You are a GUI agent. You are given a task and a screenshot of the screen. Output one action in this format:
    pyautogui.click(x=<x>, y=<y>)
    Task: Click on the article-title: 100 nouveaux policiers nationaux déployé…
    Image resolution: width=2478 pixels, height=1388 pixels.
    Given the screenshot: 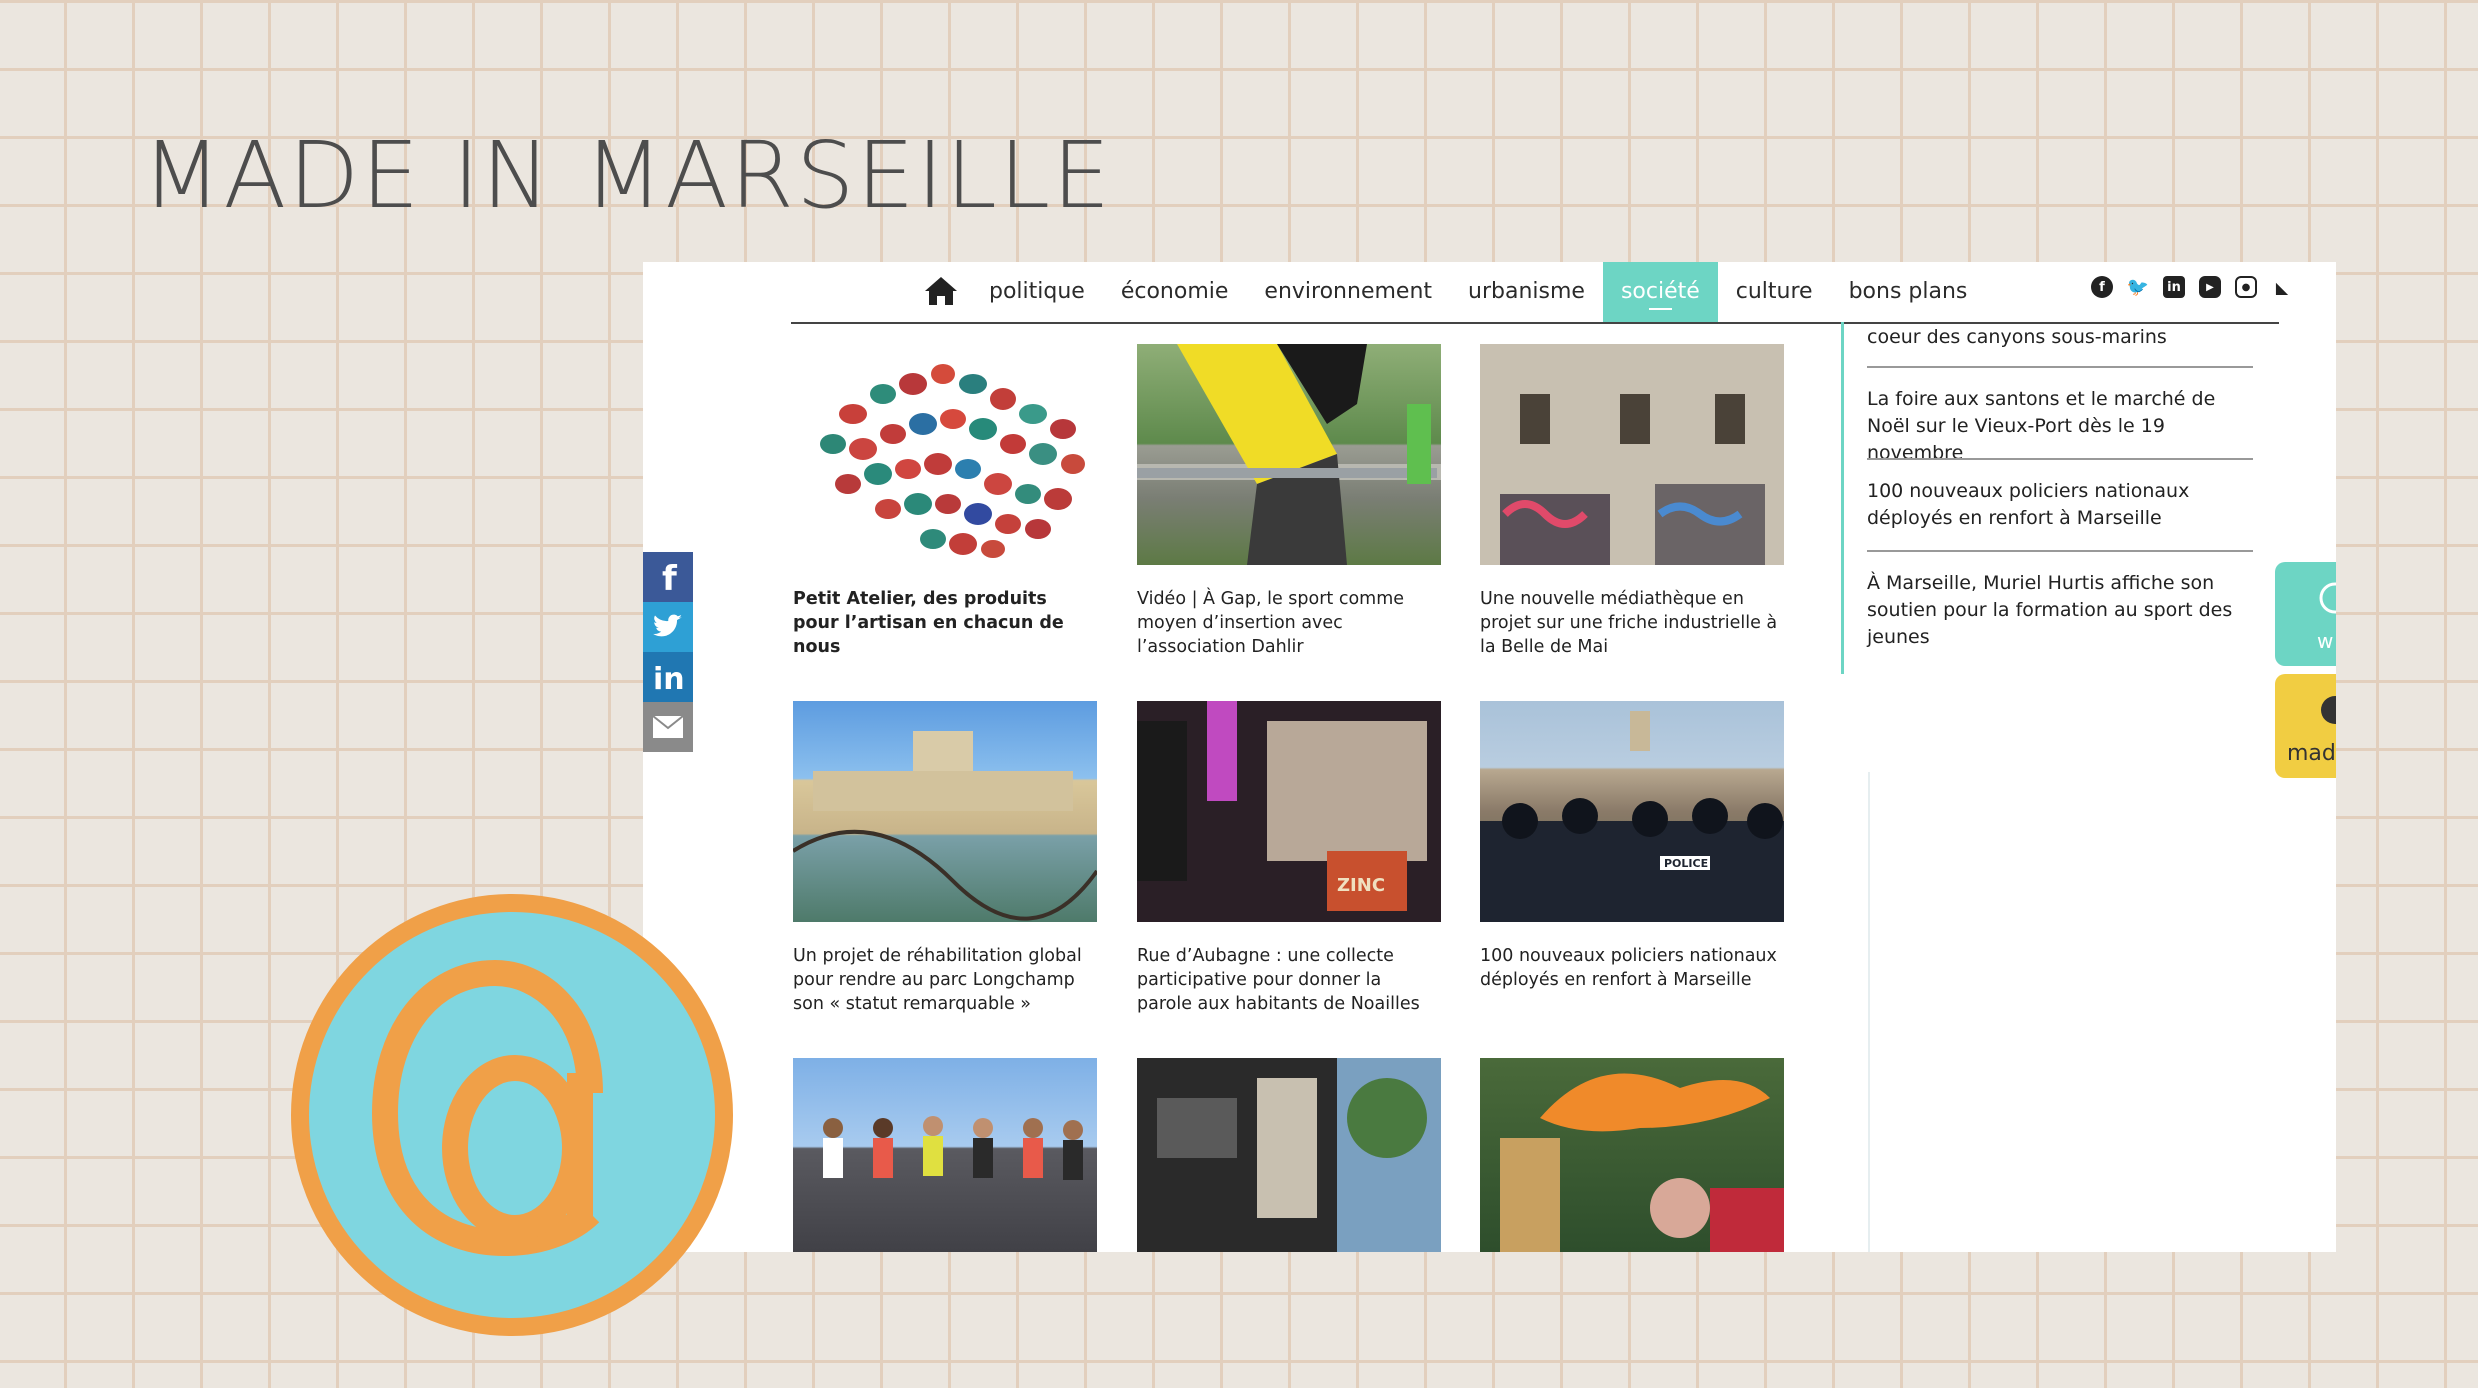 What is the action you would take?
    pyautogui.click(x=1632, y=968)
    